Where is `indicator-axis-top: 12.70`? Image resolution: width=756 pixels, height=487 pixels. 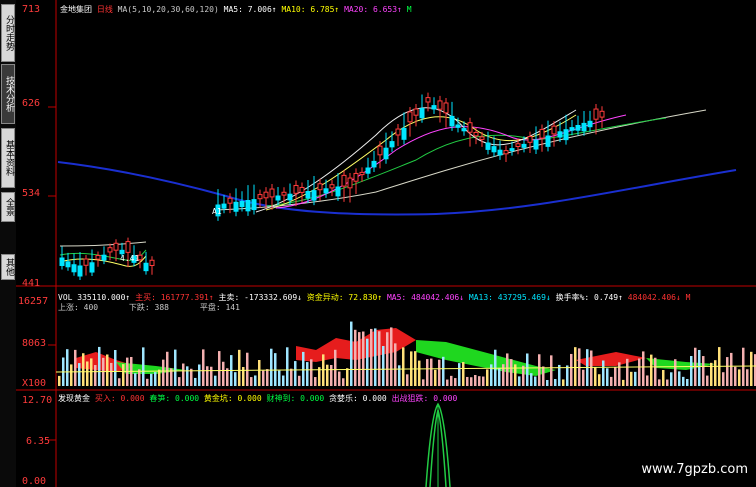 indicator-axis-top: 12.70 is located at coordinates (37, 400).